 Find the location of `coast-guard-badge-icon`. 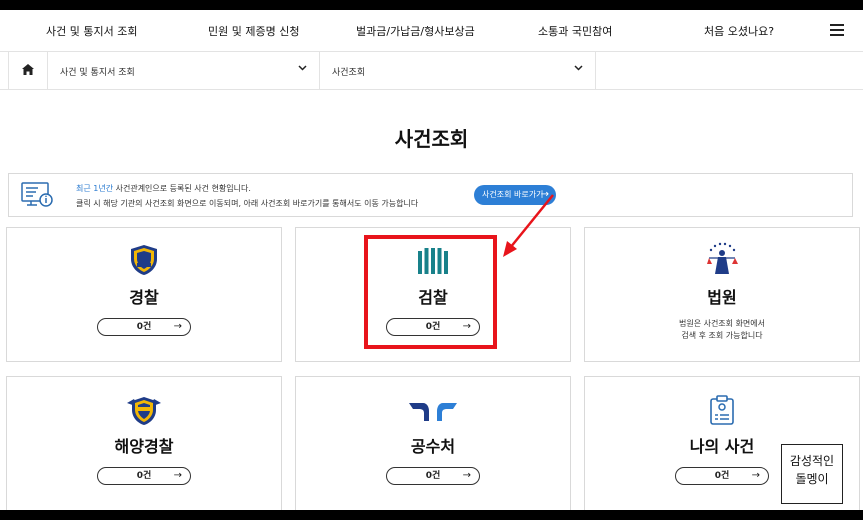

coast-guard-badge-icon is located at coordinates (144, 411).